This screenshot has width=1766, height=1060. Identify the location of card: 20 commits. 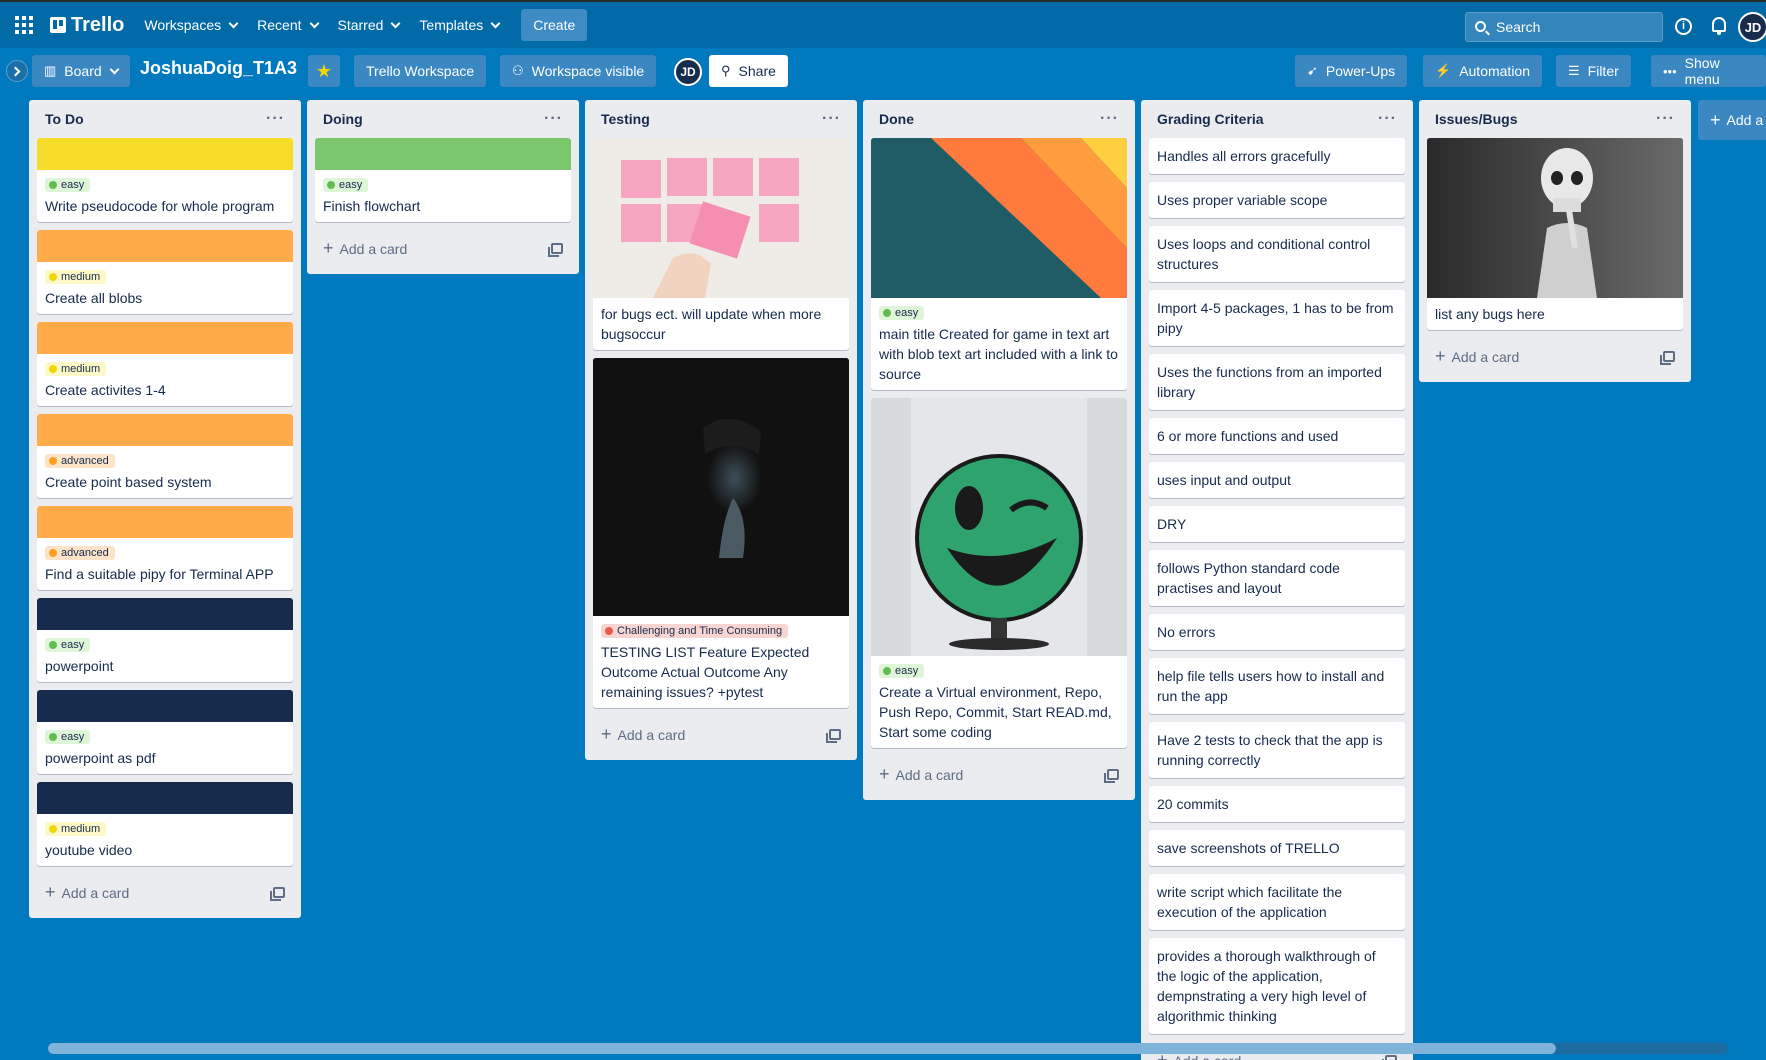
(1277, 804).